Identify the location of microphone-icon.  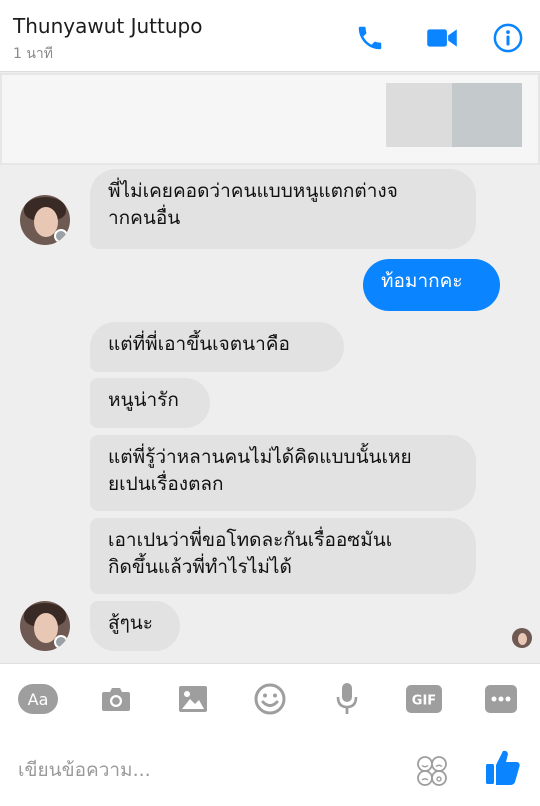
(347, 699).